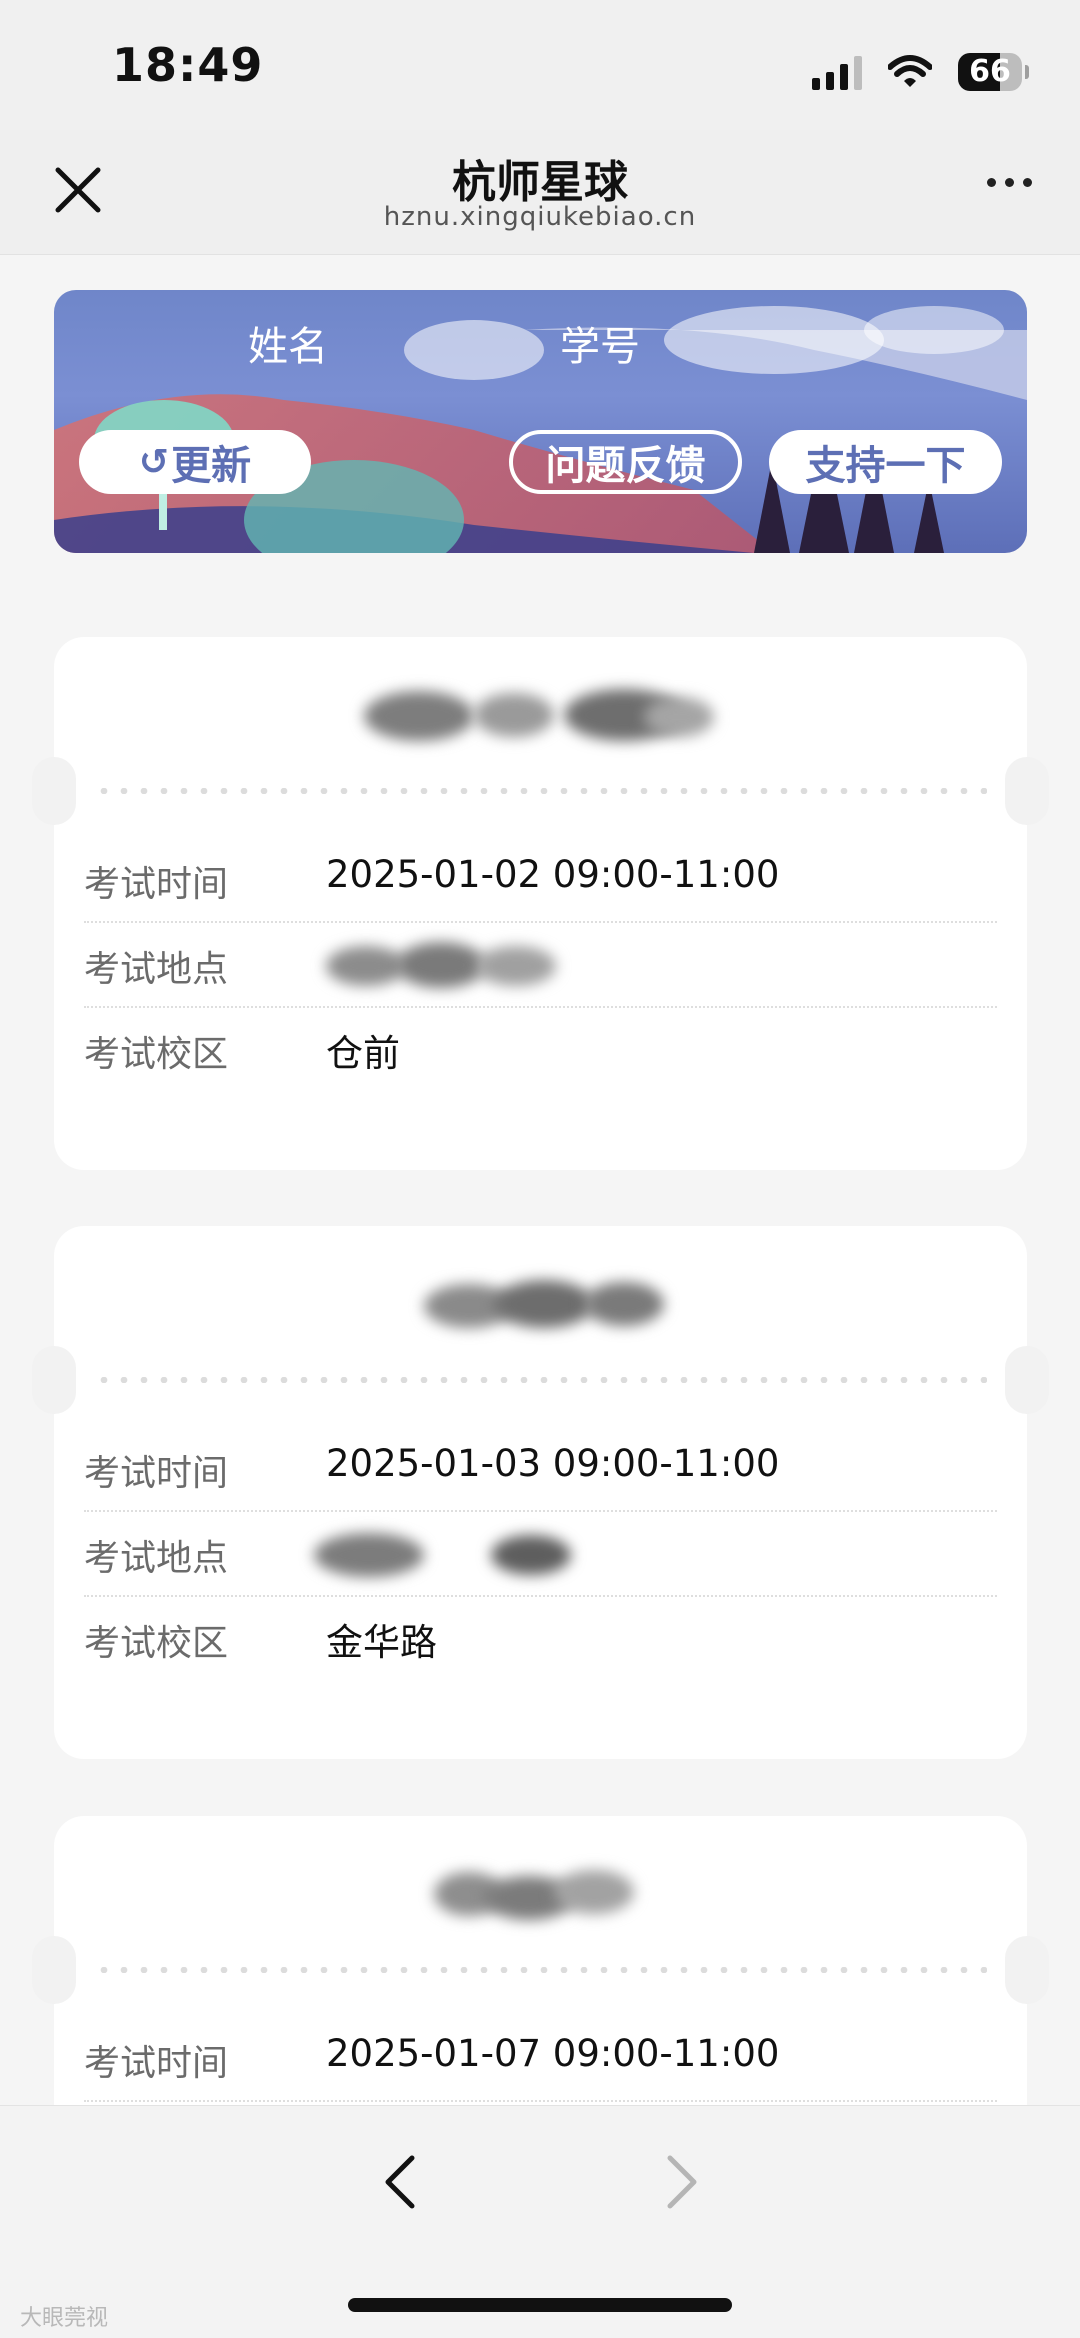 The height and width of the screenshot is (2338, 1080). I want to click on exam-time-row: 考试时间 2025-01-03 09:00-11:00, so click(540, 1469).